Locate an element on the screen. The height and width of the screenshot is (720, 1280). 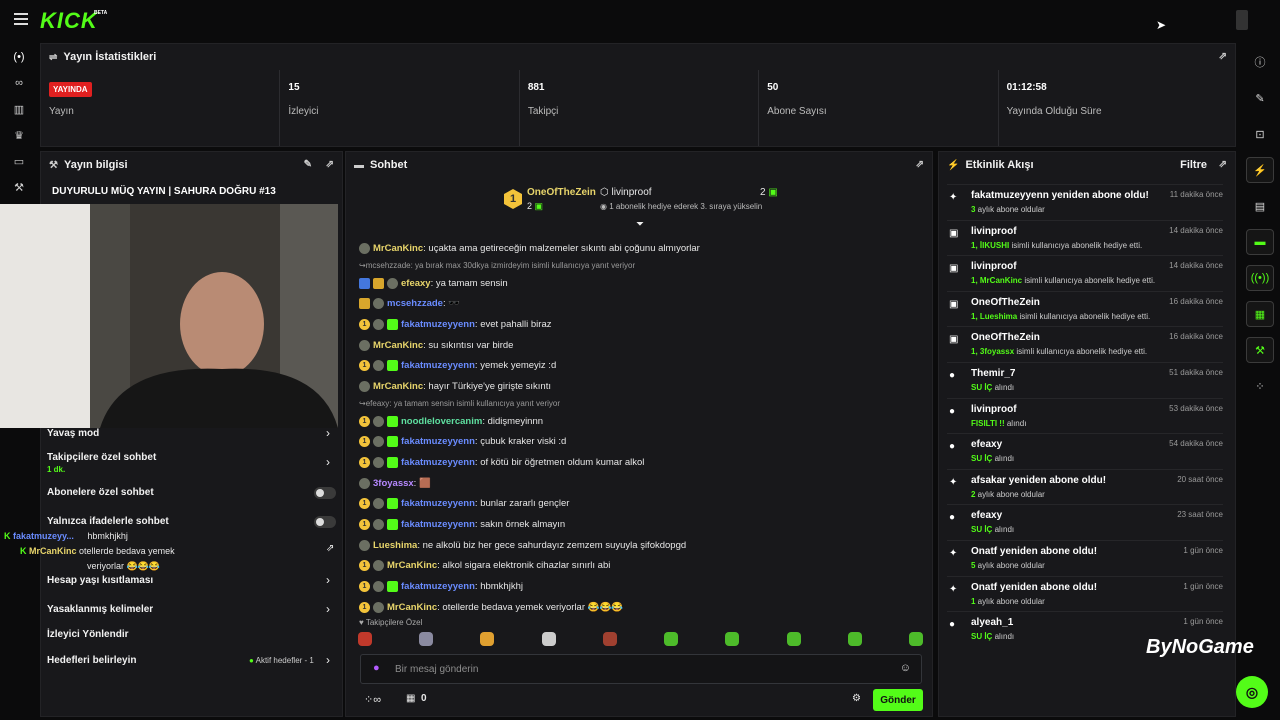
goals-setting: Hedefleri belirleyin is located at coordinates (91, 660).